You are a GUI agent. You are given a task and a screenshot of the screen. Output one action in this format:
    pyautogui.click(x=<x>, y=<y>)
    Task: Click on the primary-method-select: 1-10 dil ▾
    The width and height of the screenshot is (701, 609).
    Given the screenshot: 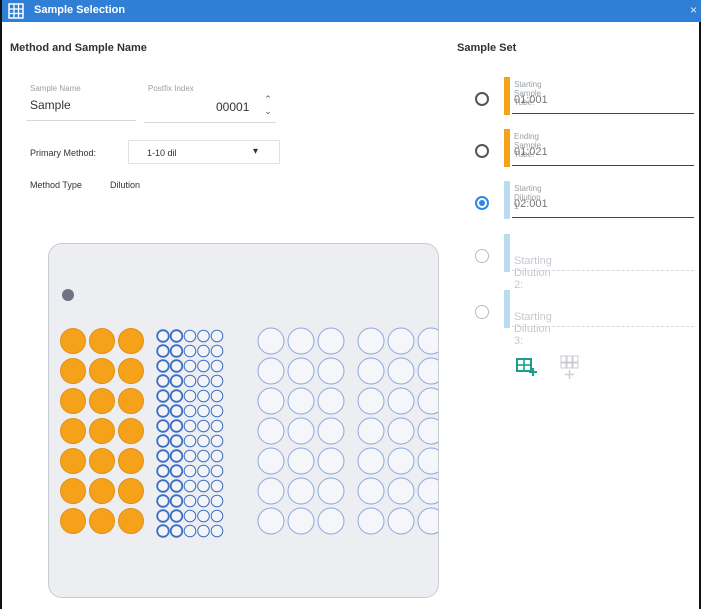 What is the action you would take?
    pyautogui.click(x=204, y=152)
    